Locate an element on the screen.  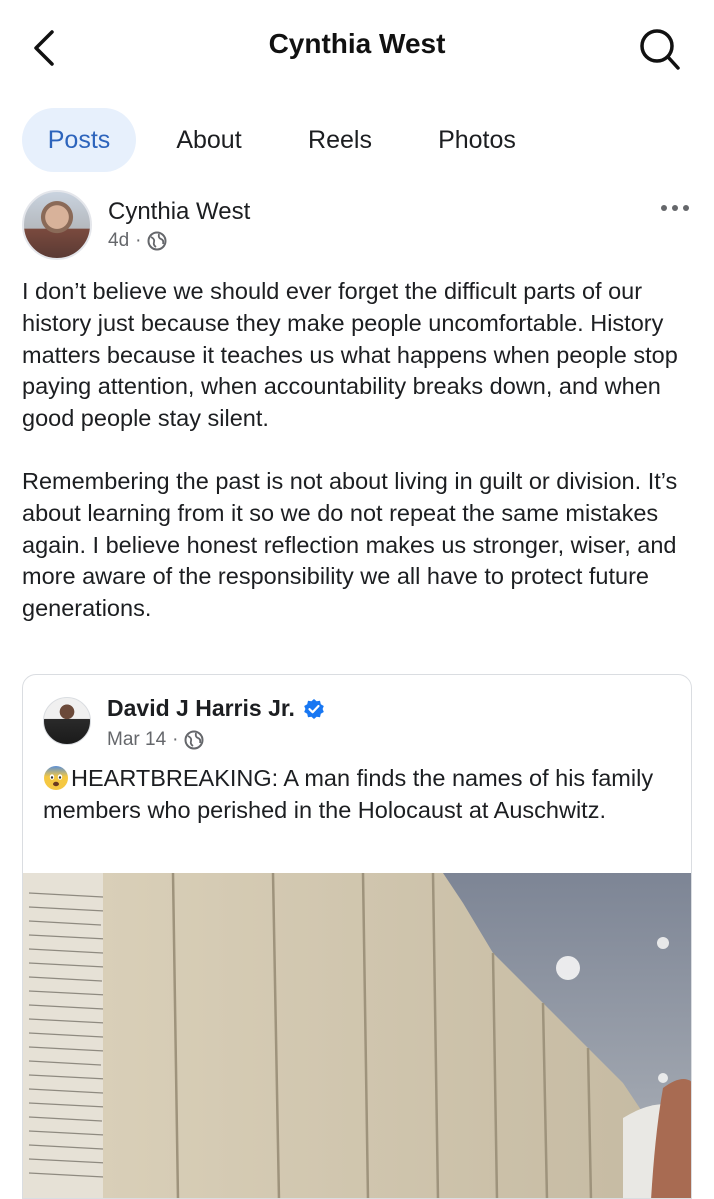
post-author-name: Cynthia West is located at coordinates (179, 212).